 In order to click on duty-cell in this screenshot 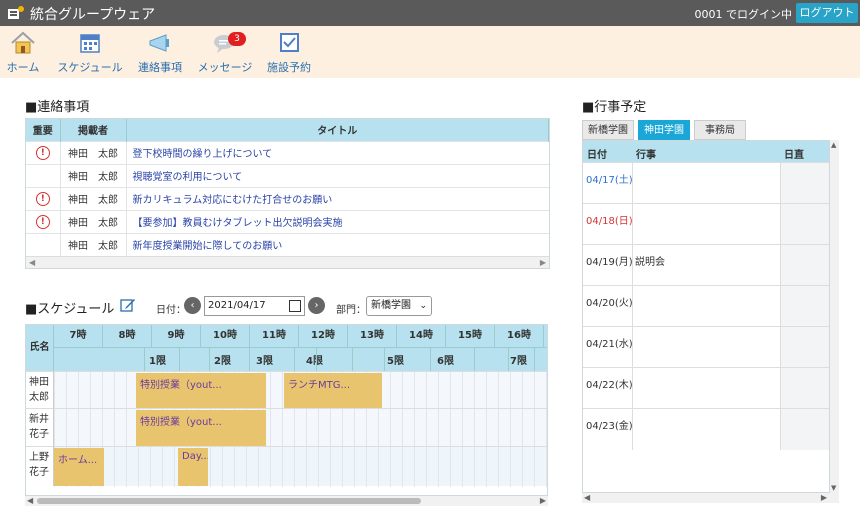, I will do `click(804, 347)`.